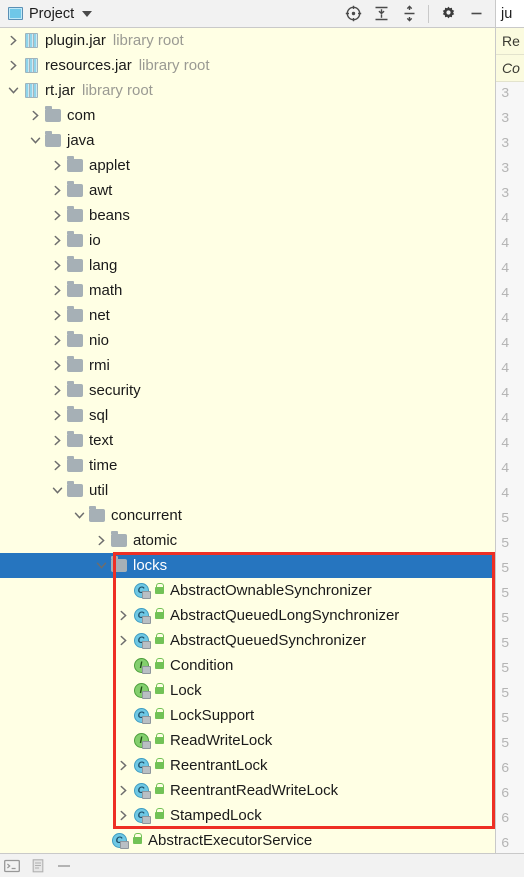 Image resolution: width=524 pixels, height=877 pixels. I want to click on tree-row: security, so click(247, 390).